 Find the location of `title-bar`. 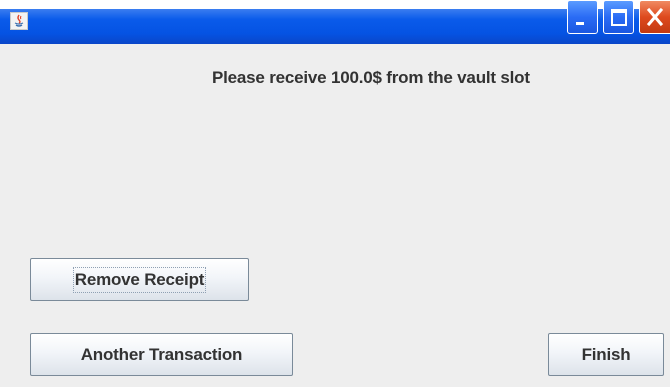

title-bar is located at coordinates (335, 22).